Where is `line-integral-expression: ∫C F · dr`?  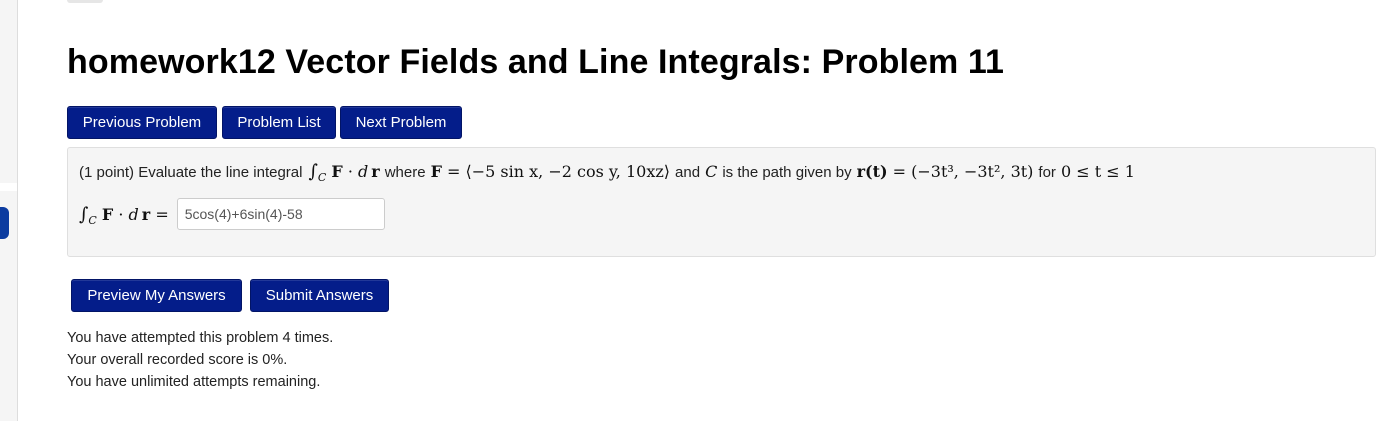
line-integral-expression: ∫C F · dr is located at coordinates (344, 172).